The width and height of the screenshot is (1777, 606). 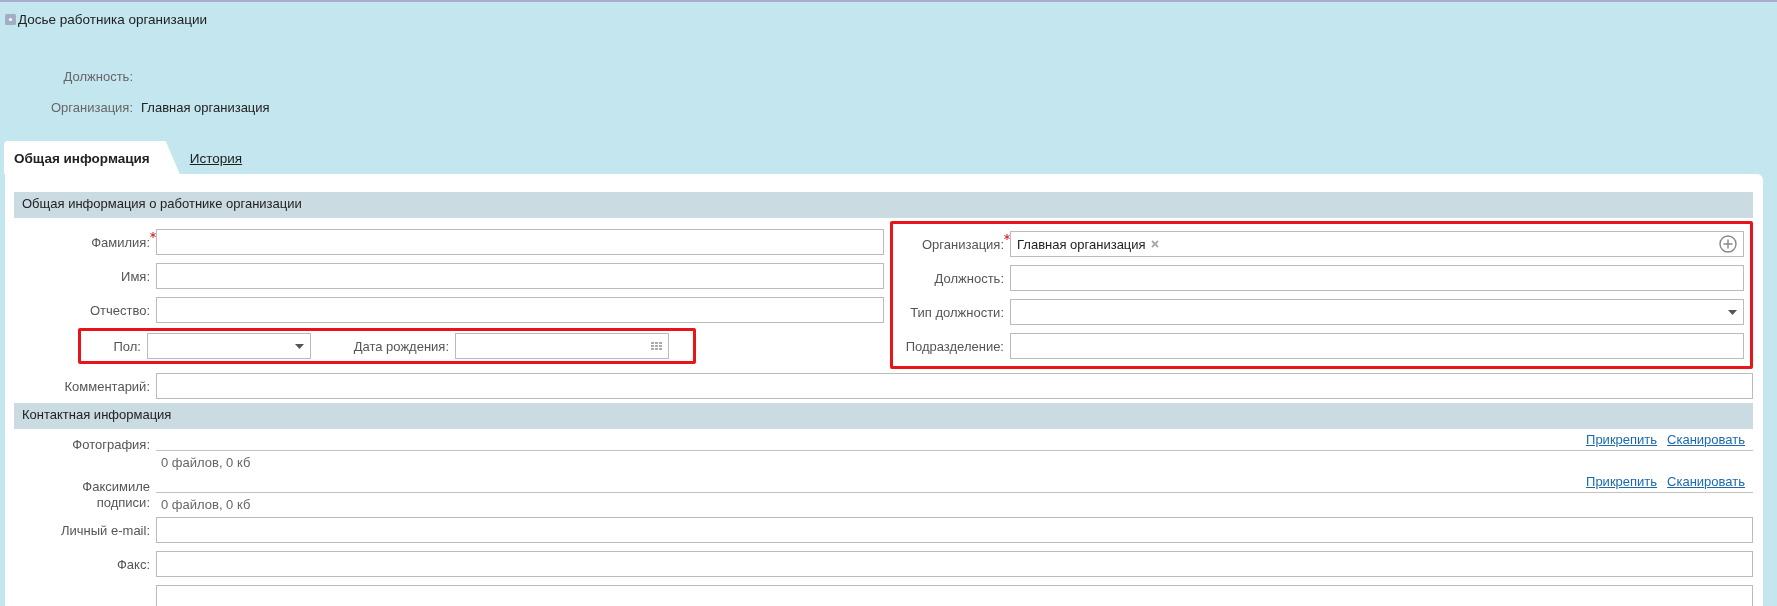 I want to click on field-label: Фамилия:, so click(x=120, y=242).